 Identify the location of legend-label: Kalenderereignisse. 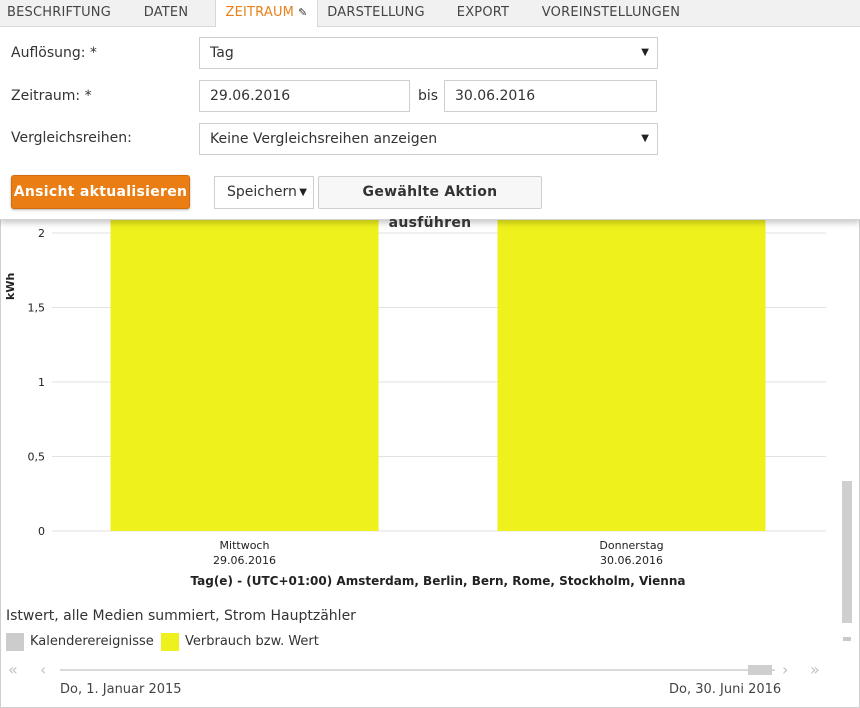
(92, 641).